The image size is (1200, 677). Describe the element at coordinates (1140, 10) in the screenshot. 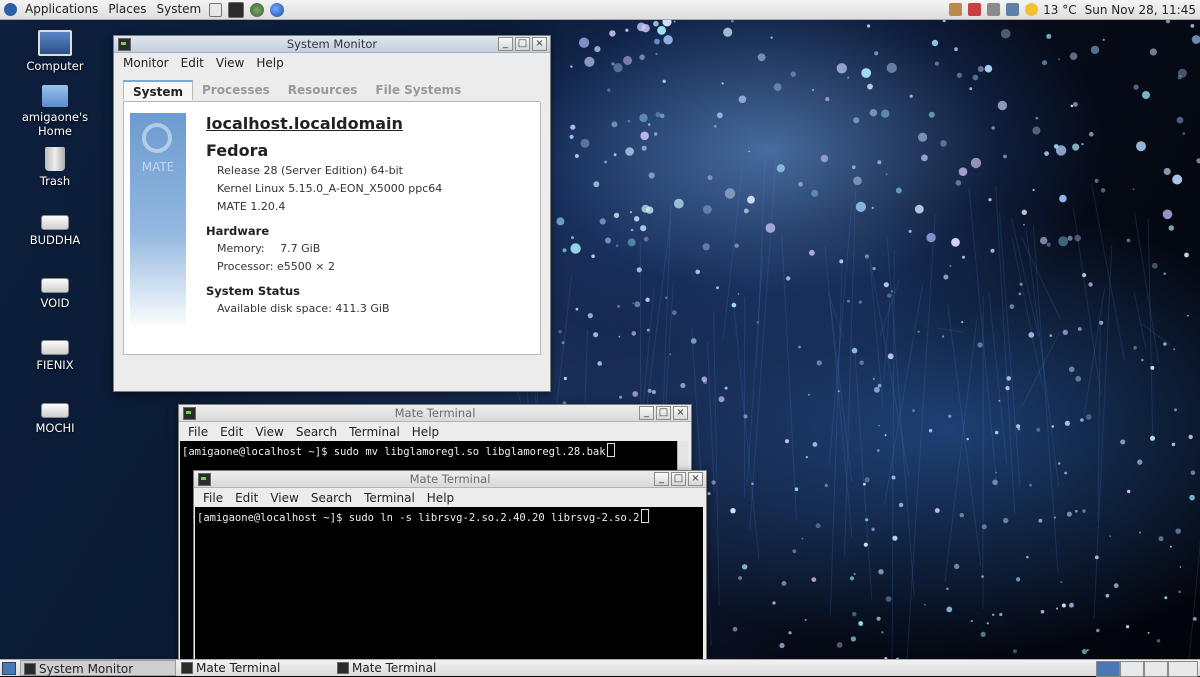

I see `clock: Sun Nov 28, 11:45` at that location.